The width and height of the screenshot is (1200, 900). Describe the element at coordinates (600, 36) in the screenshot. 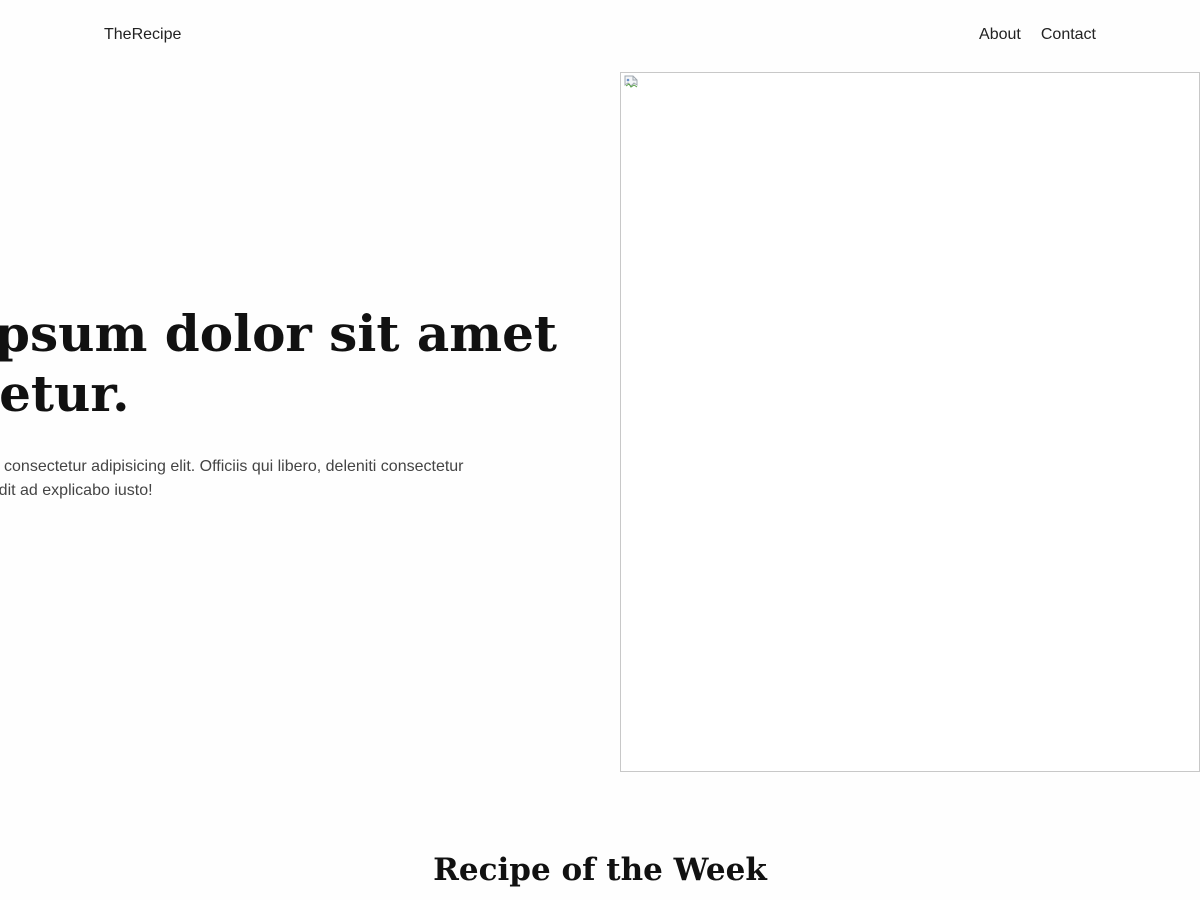

I see `navbar: TheRecipe About Contact` at that location.